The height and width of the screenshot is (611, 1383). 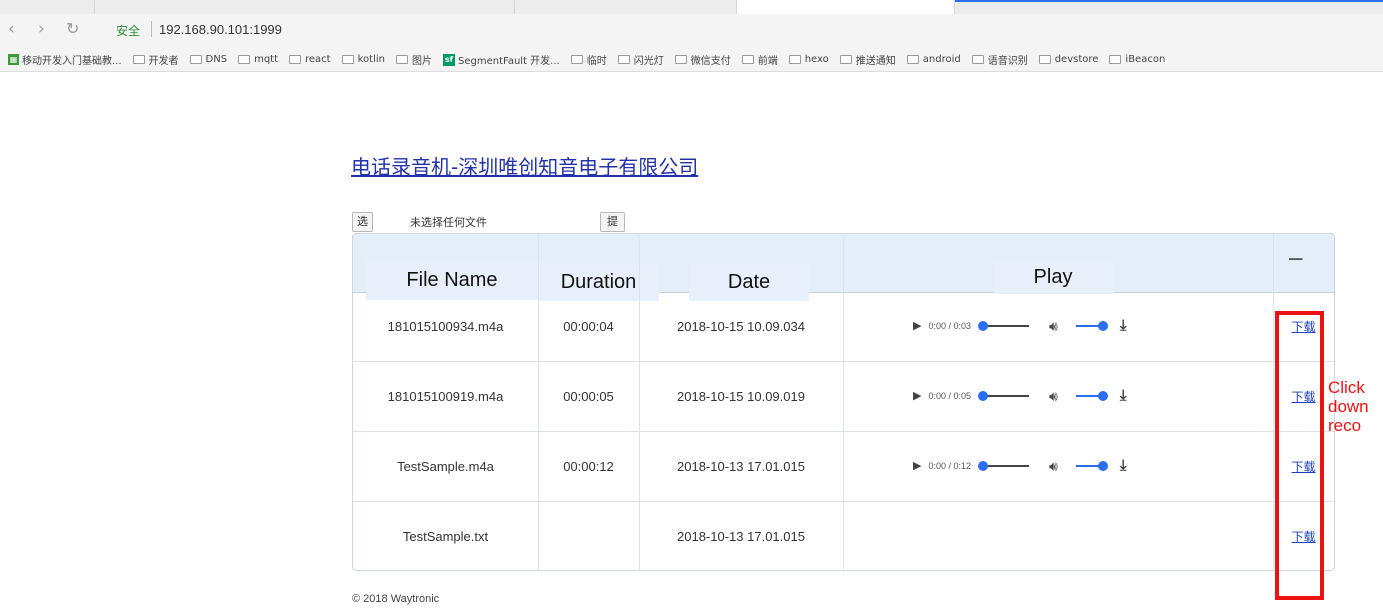 What do you see at coordinates (612, 229) in the screenshot?
I see `submit-button: 提交` at bounding box center [612, 229].